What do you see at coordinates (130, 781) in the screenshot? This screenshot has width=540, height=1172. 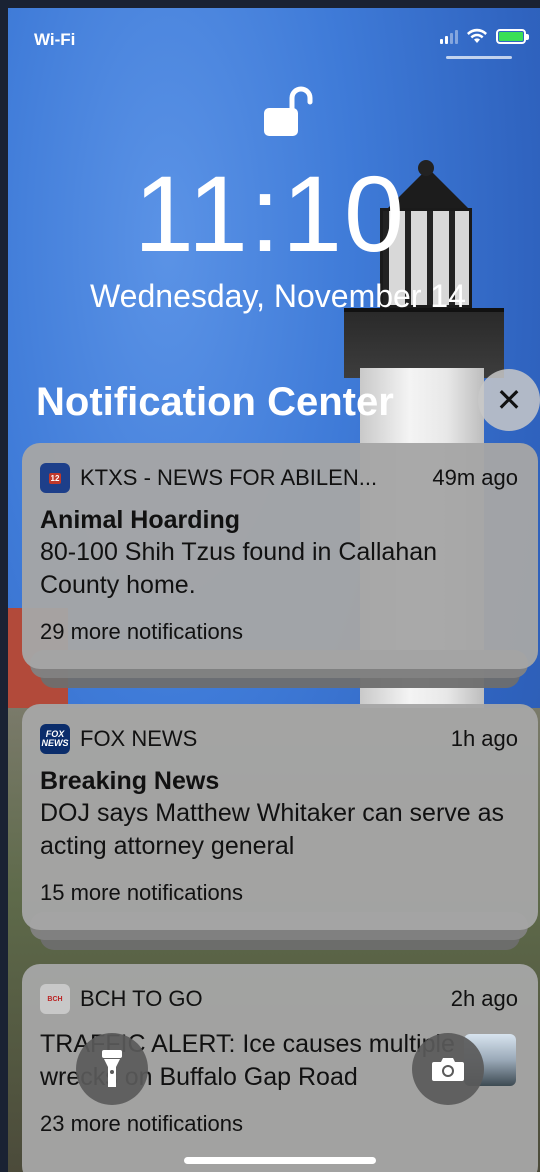 I see `notification-title: Breaking News` at bounding box center [130, 781].